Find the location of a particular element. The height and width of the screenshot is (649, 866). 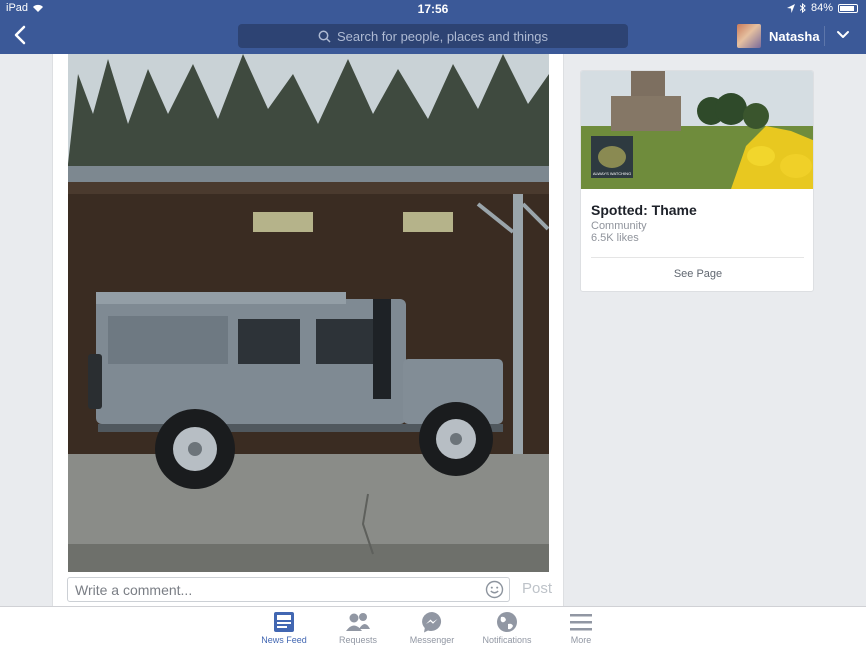

page-name: Spotted: Thame is located at coordinates (644, 210).